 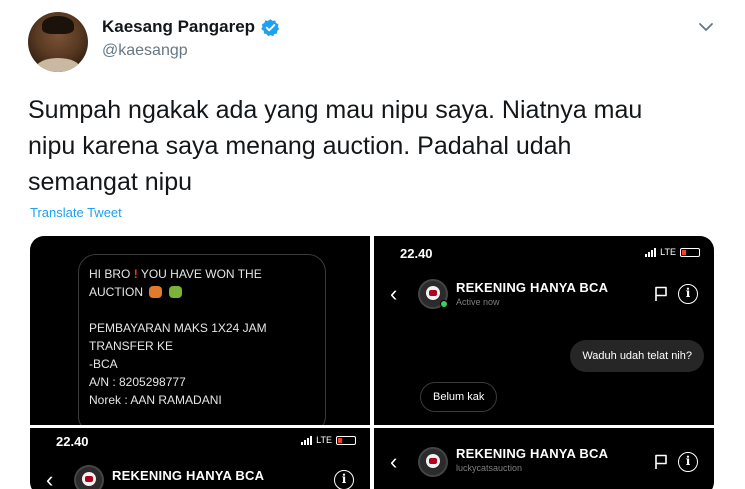 What do you see at coordinates (637, 356) in the screenshot?
I see `sent-message: Waduh udah telat nih?` at bounding box center [637, 356].